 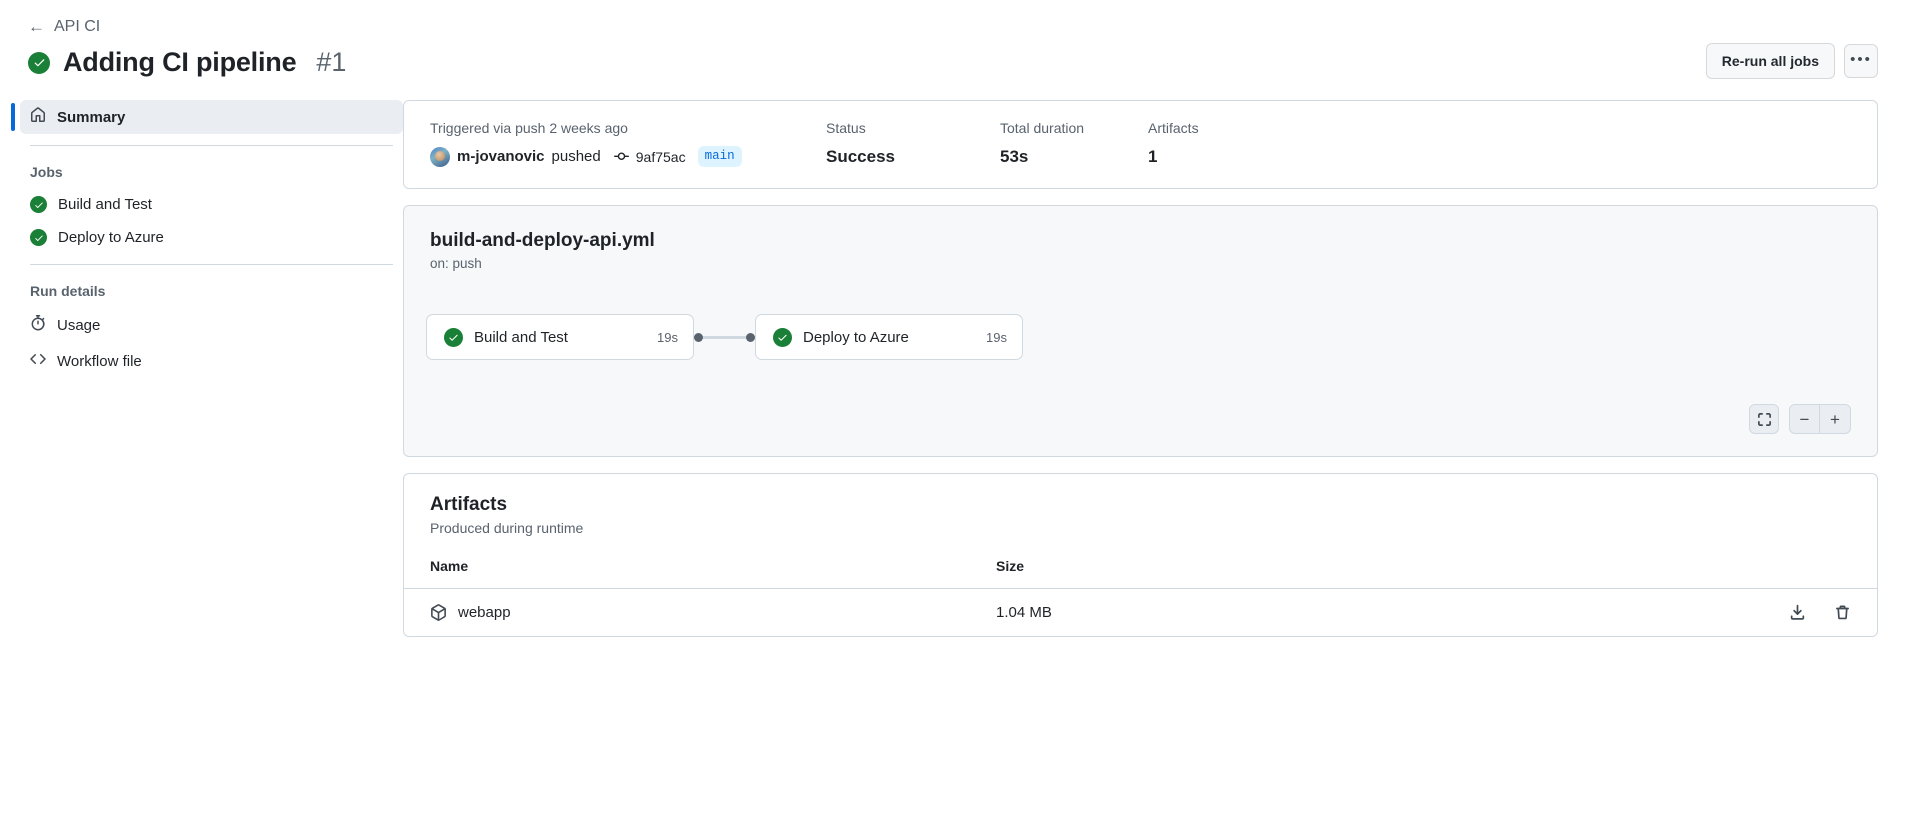 What do you see at coordinates (1042, 128) in the screenshot?
I see `duration-label: Total duration` at bounding box center [1042, 128].